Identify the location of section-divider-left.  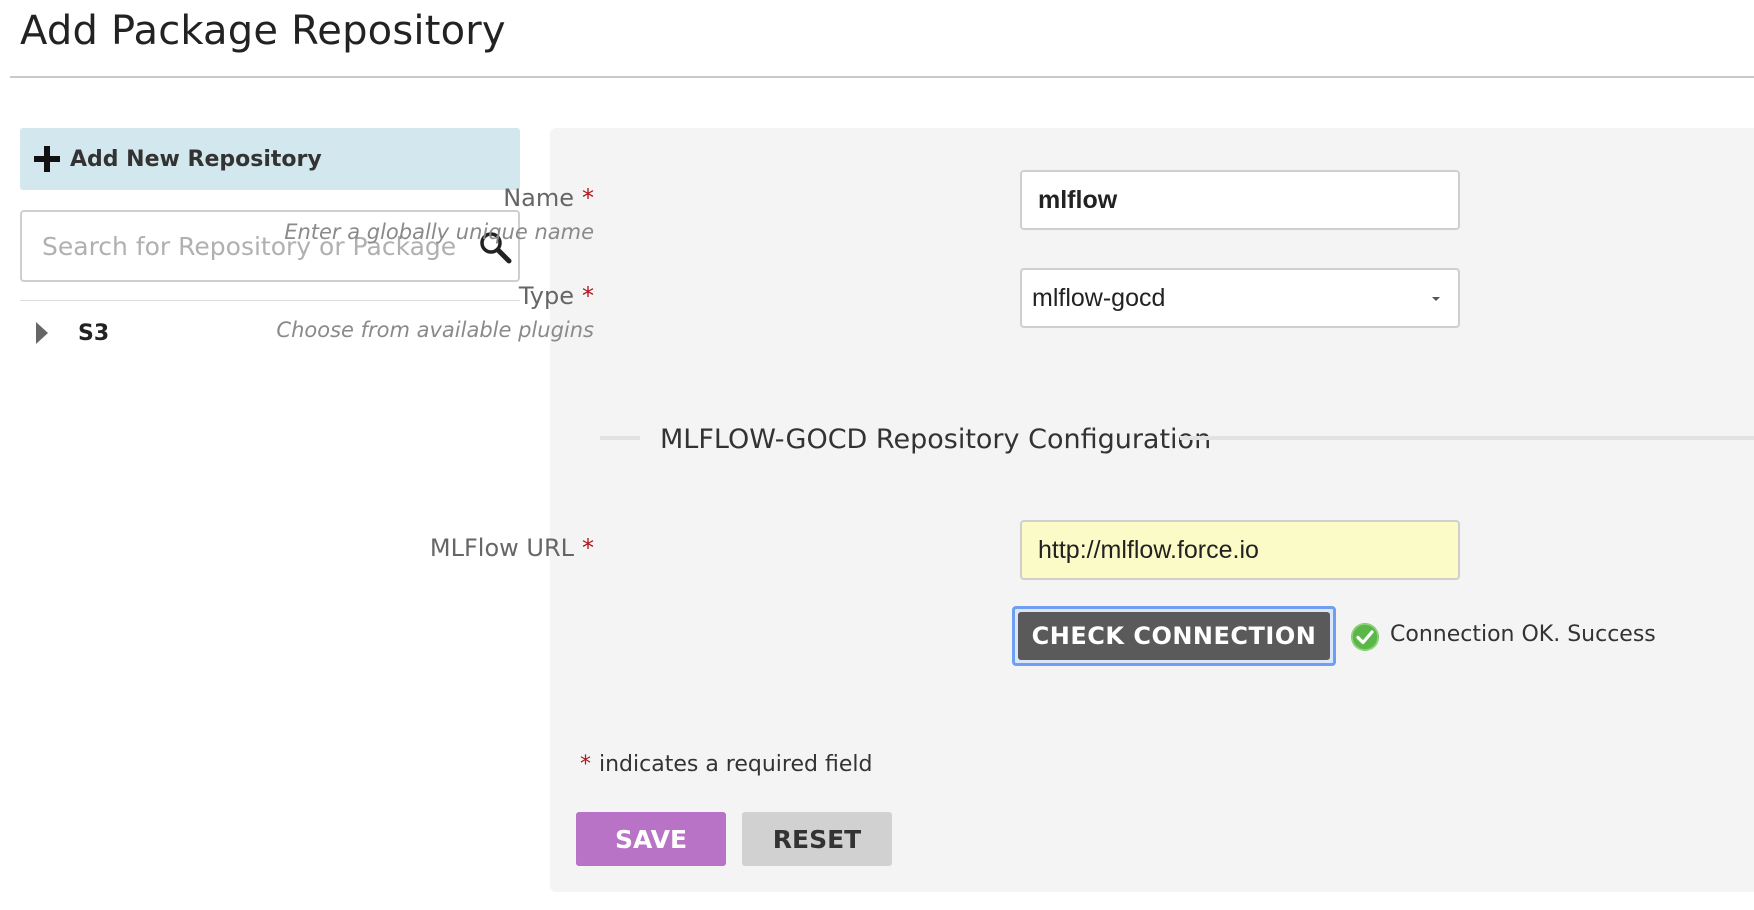
(620, 438).